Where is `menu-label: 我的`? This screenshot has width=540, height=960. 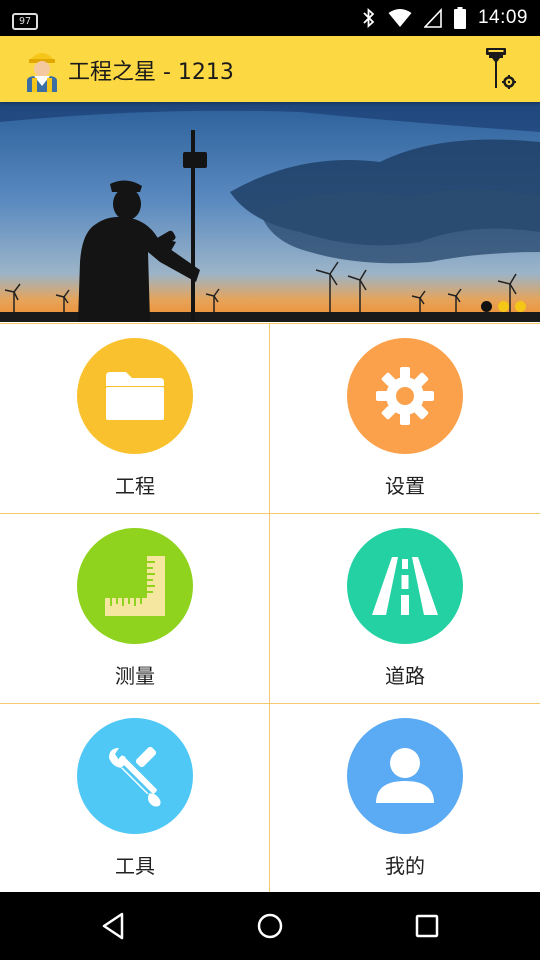 menu-label: 我的 is located at coordinates (405, 866).